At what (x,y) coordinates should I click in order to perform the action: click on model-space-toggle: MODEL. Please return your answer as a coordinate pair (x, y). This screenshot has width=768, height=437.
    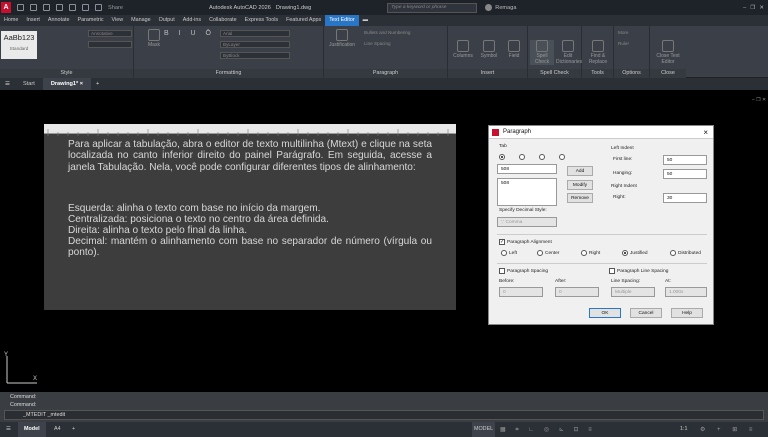
    Looking at the image, I should click on (484, 429).